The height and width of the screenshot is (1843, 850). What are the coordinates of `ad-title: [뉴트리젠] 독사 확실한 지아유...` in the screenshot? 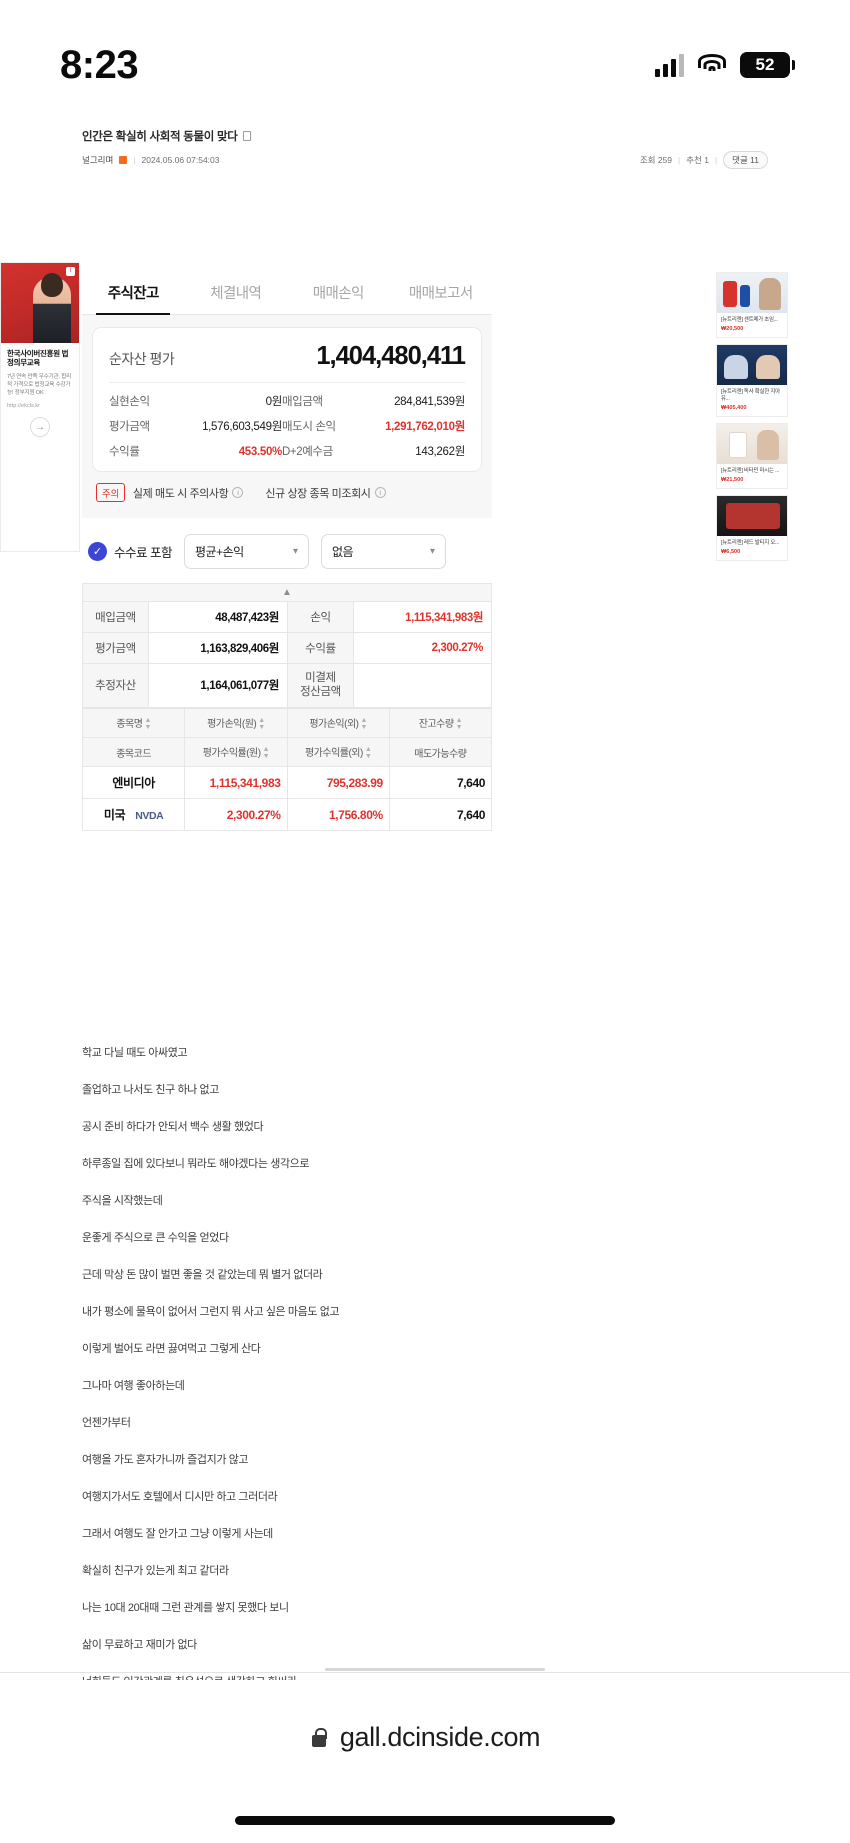 It's located at (750, 396).